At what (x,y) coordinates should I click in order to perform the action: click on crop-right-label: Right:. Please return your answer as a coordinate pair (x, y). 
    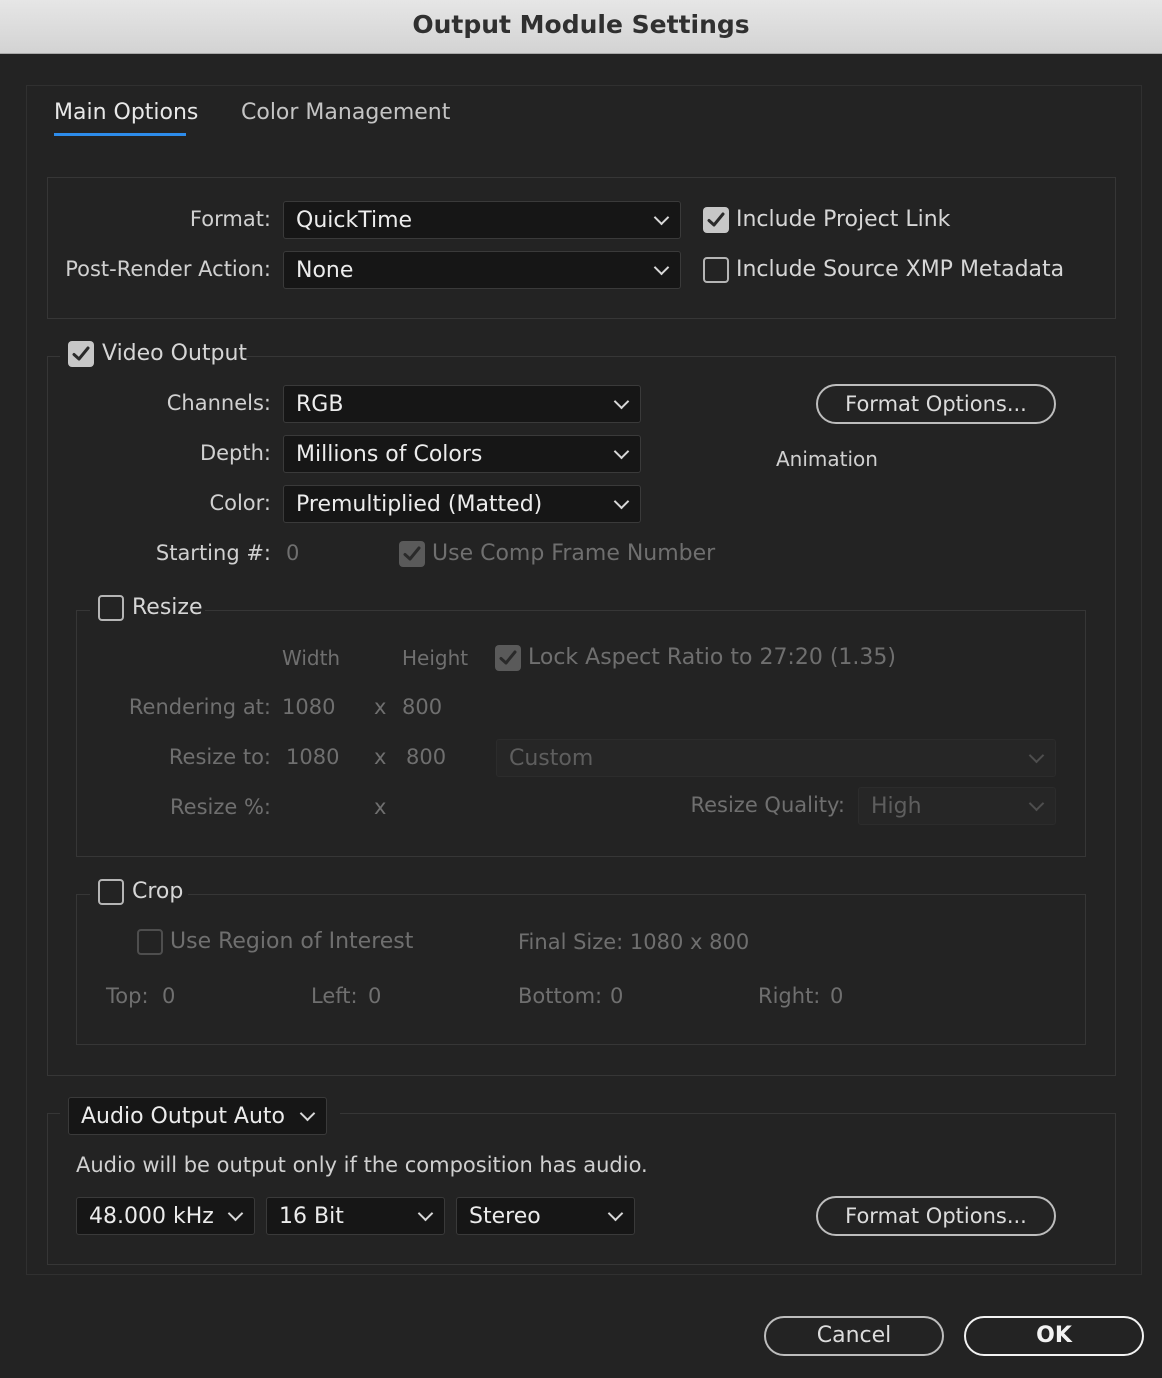
    Looking at the image, I should click on (789, 996).